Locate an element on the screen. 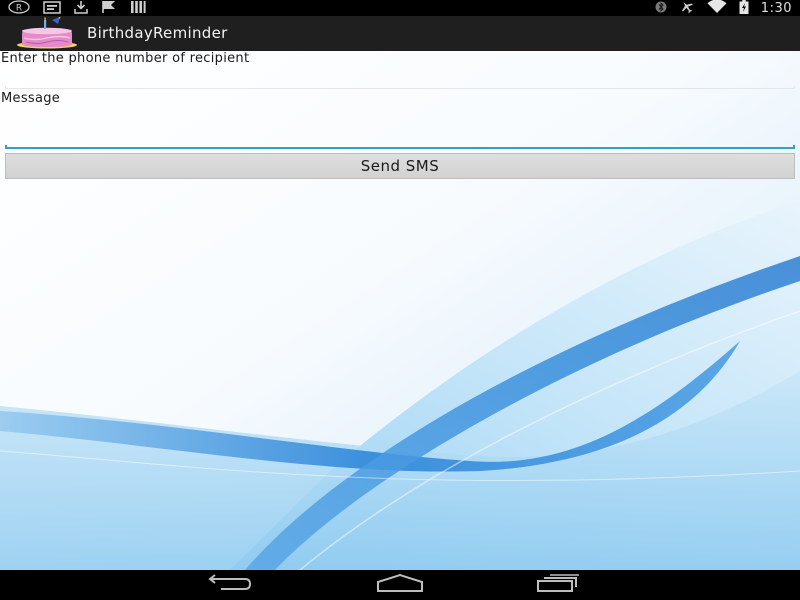 The height and width of the screenshot is (600, 800). phone-number-input is located at coordinates (399, 78).